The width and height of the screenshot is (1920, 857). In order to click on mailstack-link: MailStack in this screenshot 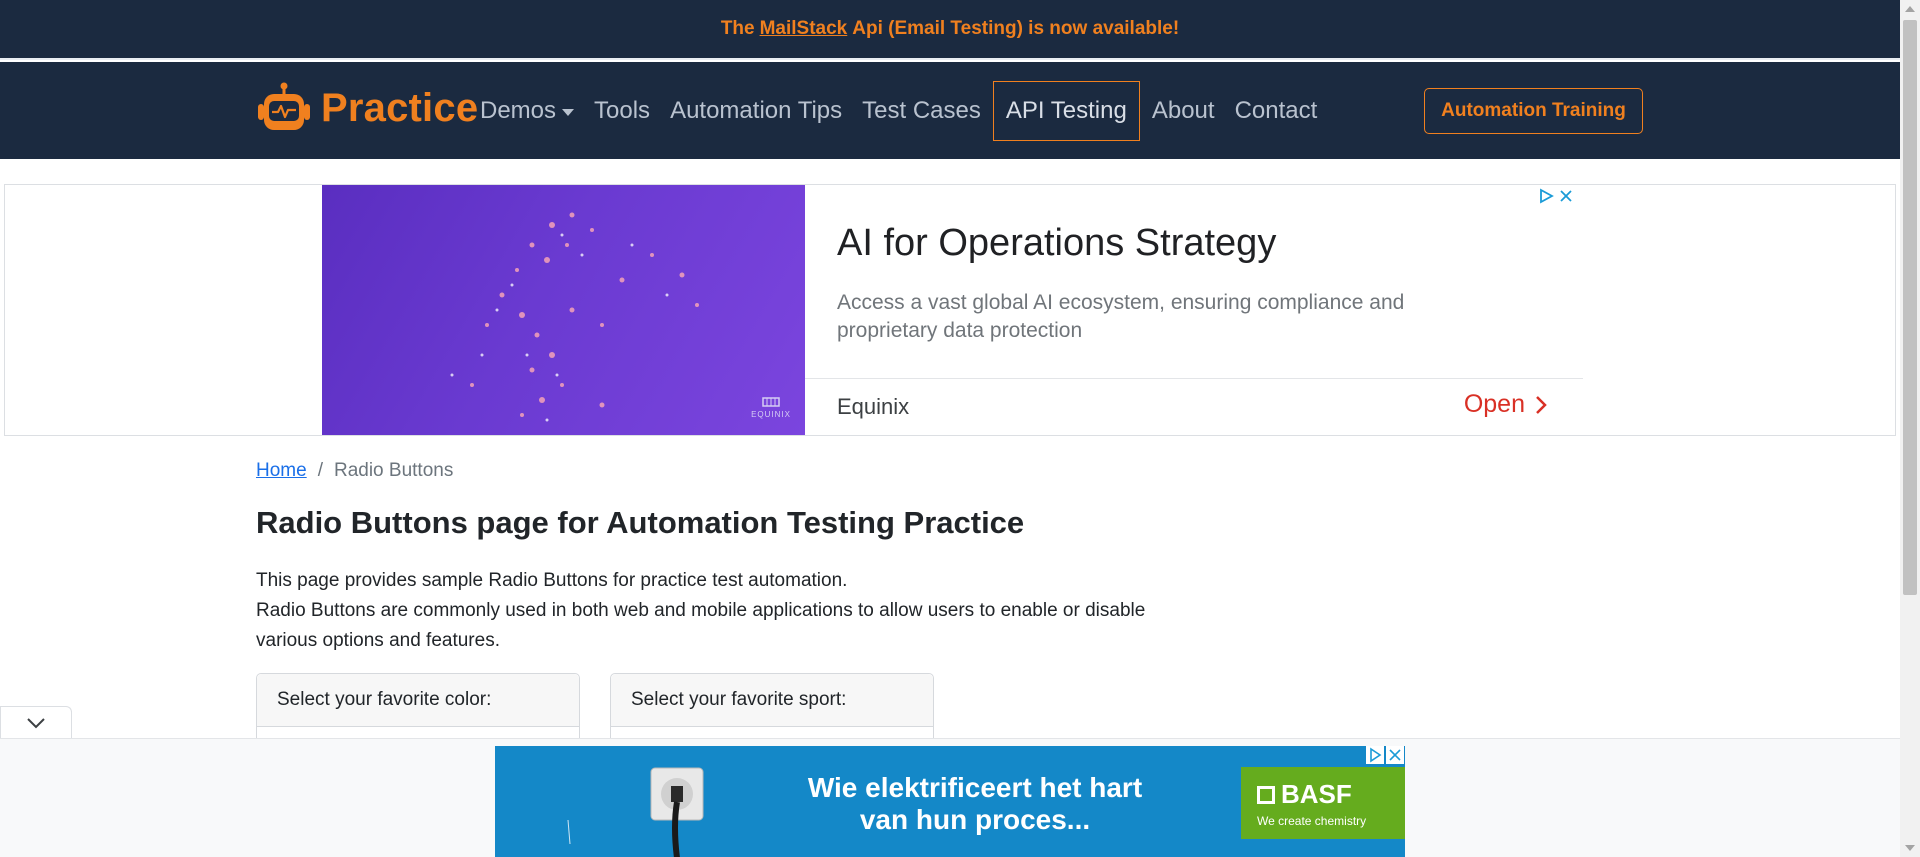, I will do `click(804, 29)`.